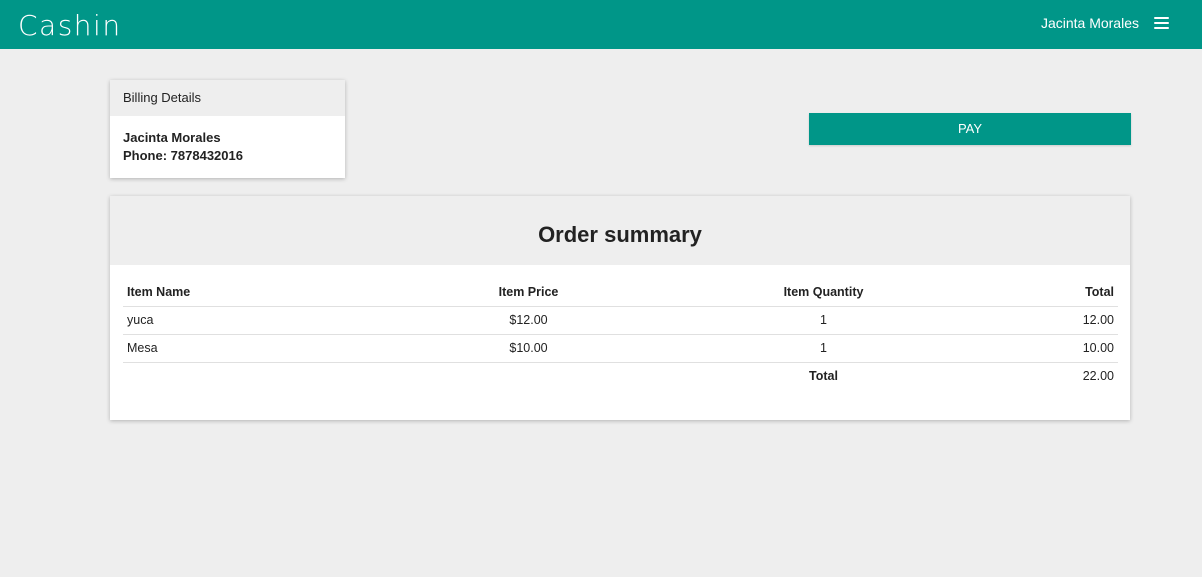 The width and height of the screenshot is (1202, 577). I want to click on column-header-item-name: Item Name, so click(252, 293).